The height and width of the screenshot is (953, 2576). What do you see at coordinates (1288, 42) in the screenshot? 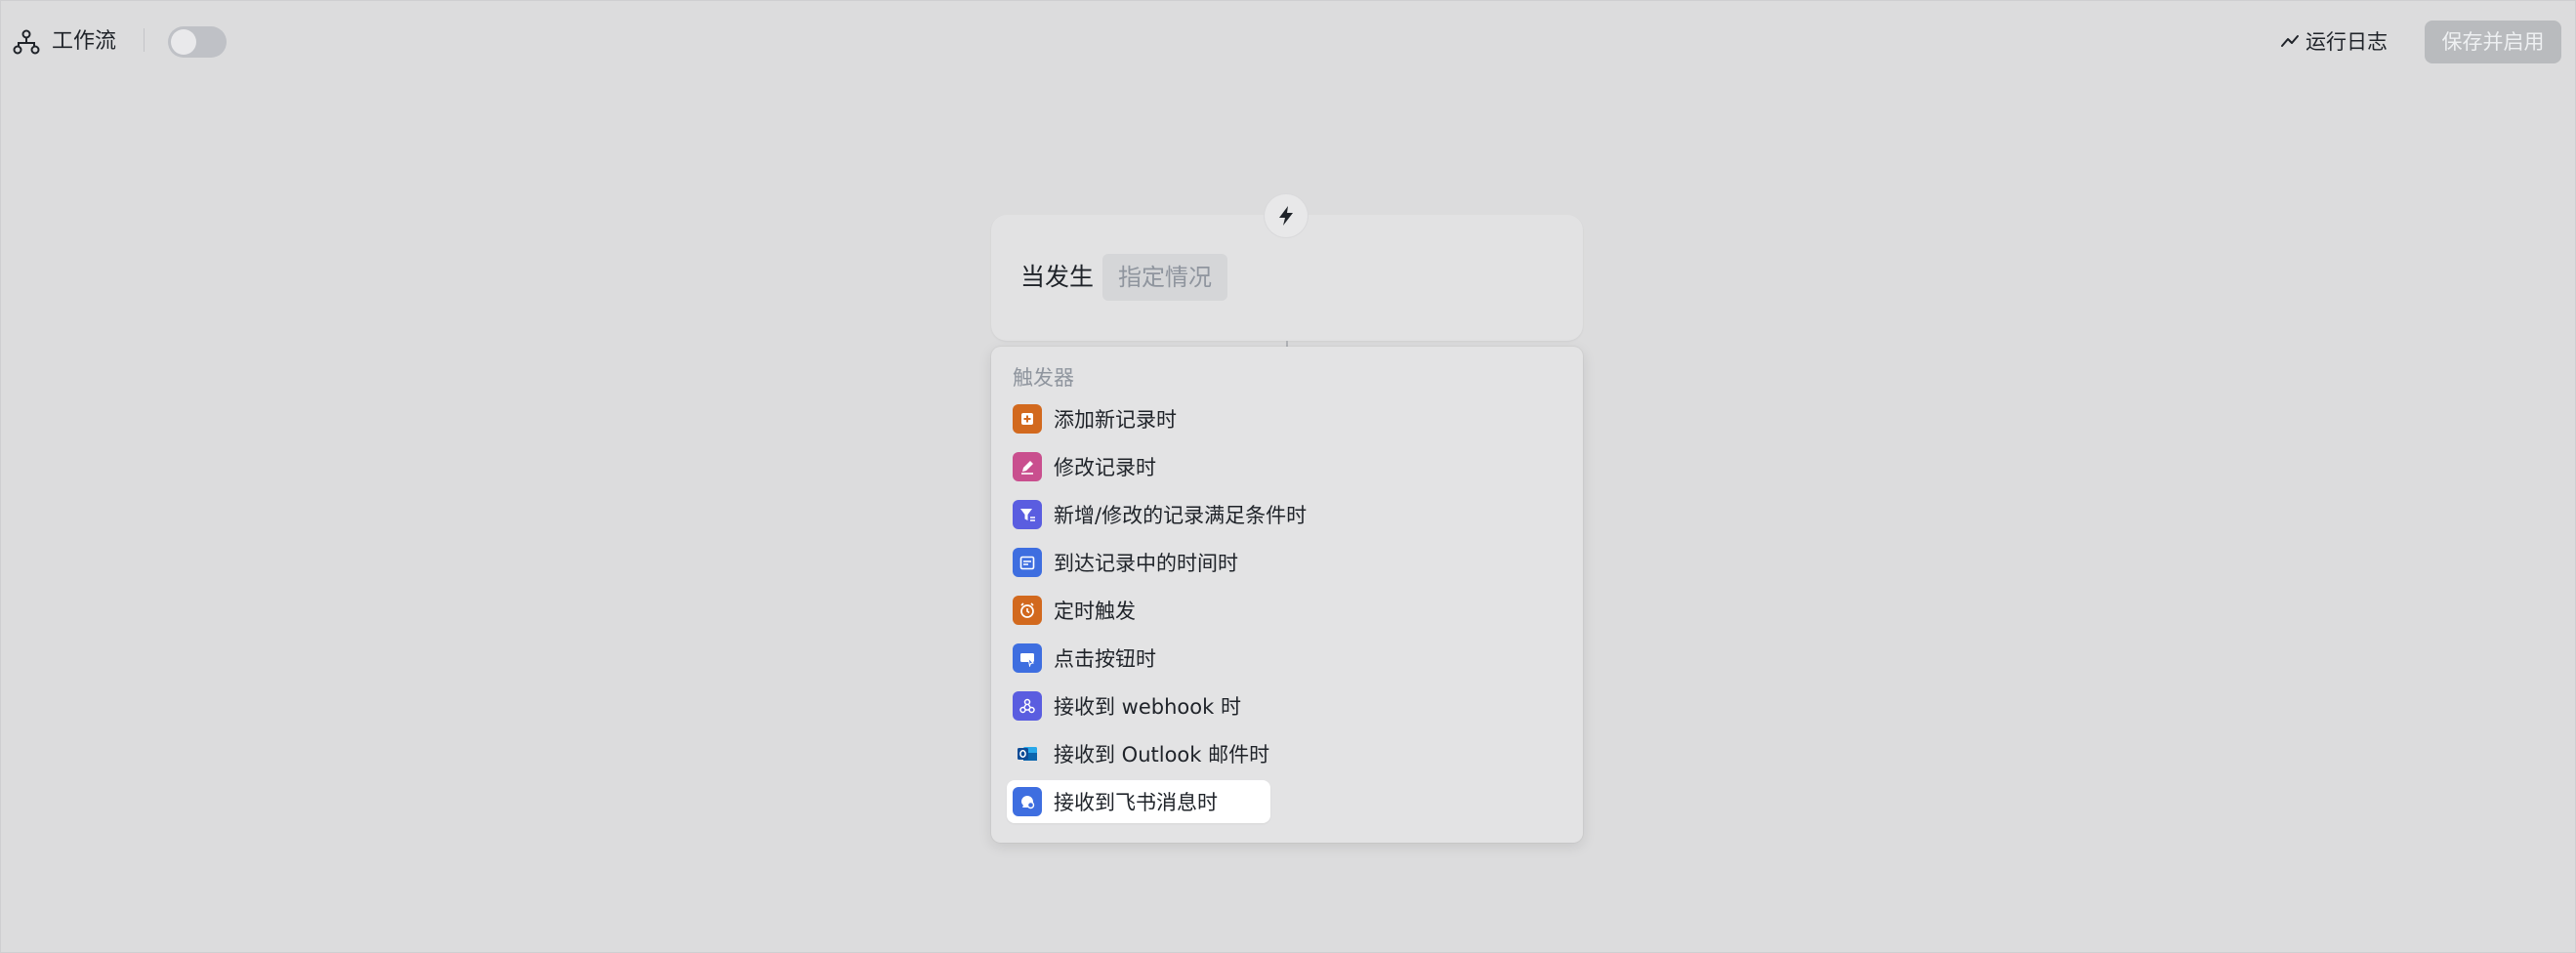
I see `top-bar: 工作流 运行日志 保存并启用` at bounding box center [1288, 42].